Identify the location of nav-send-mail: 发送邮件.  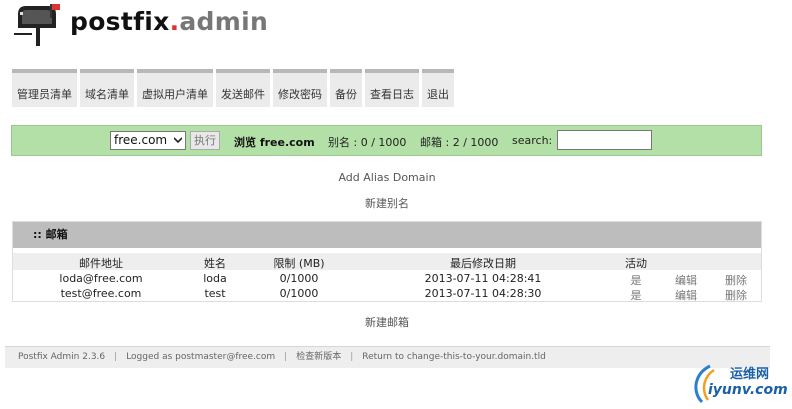
(243, 88).